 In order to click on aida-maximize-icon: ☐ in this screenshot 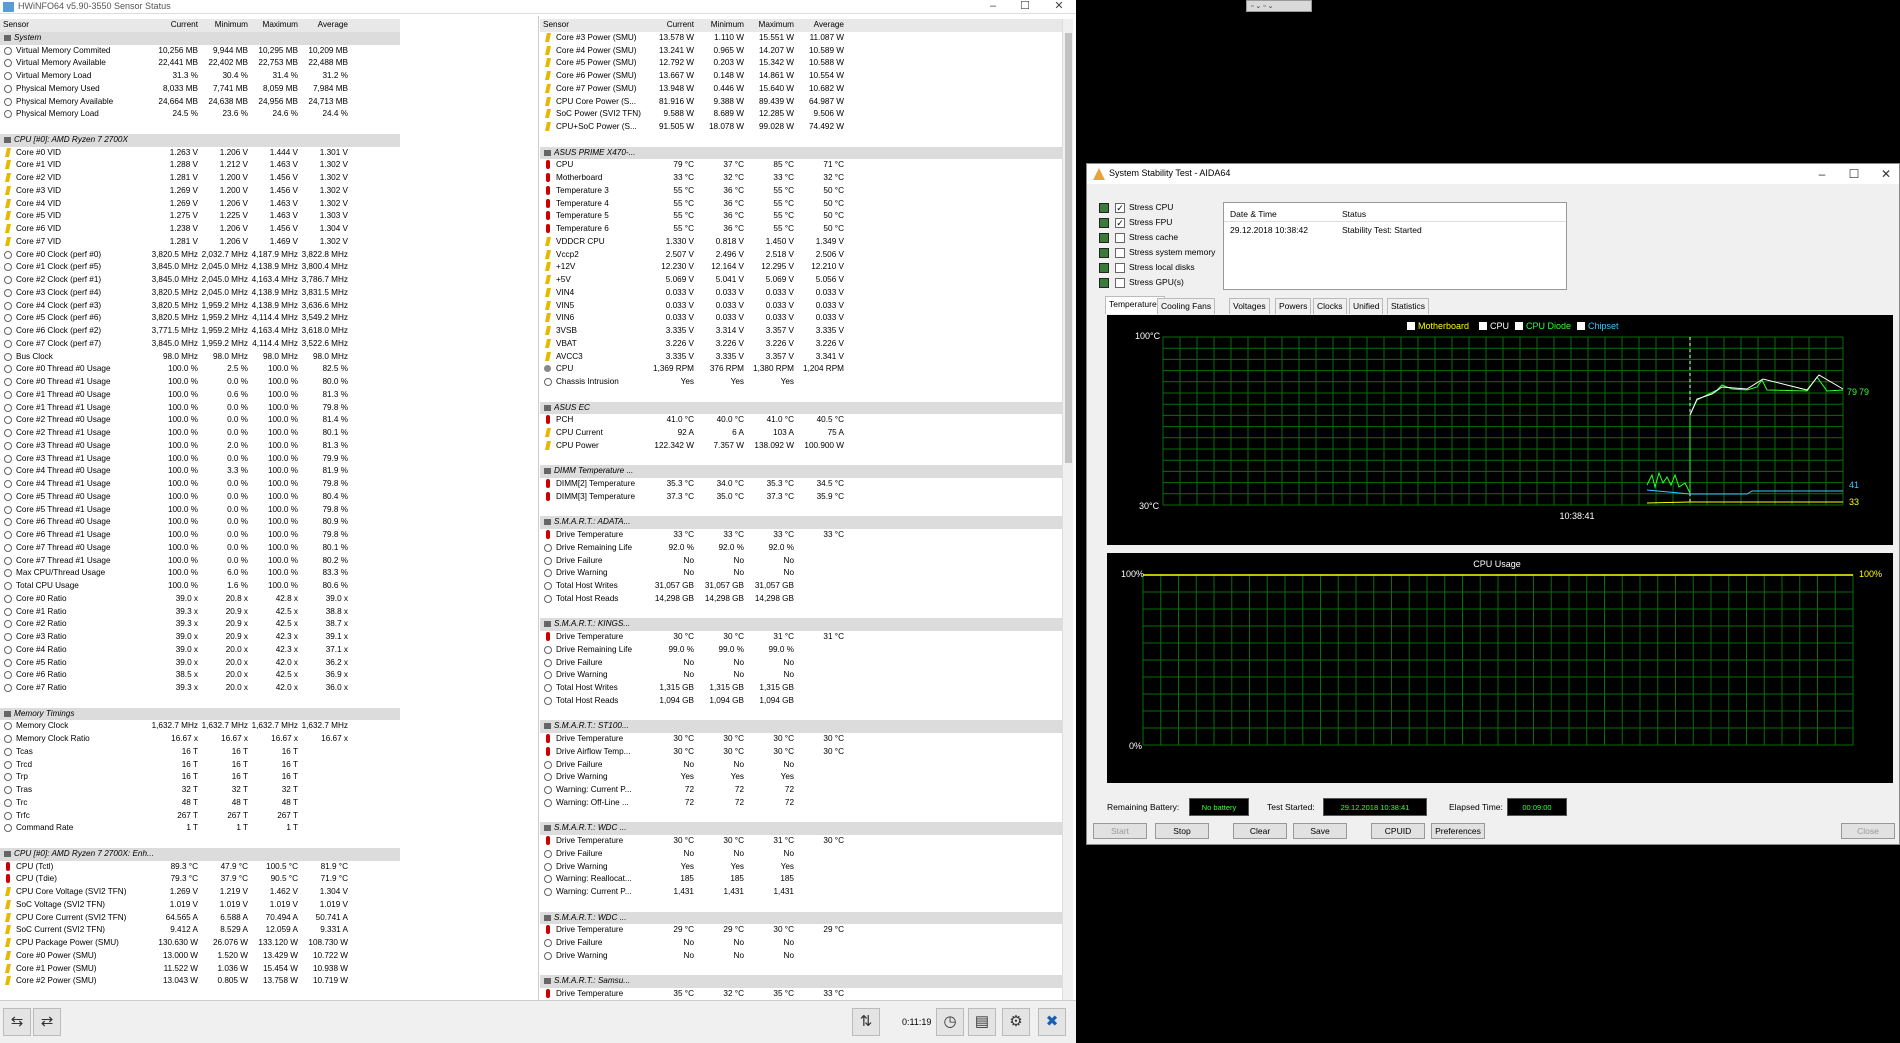, I will do `click(1854, 174)`.